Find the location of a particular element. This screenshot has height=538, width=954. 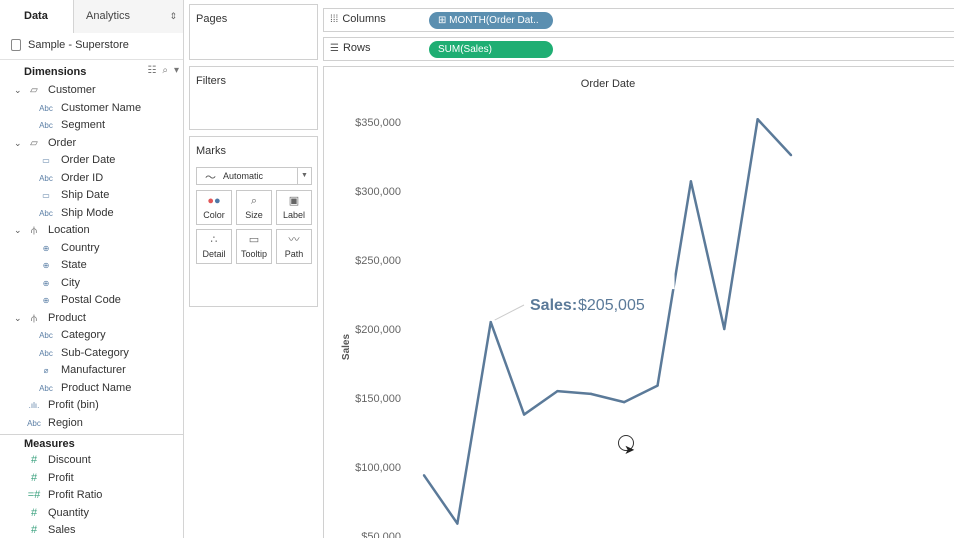

y-tick-label: $50,000 is located at coordinates (381, 534).